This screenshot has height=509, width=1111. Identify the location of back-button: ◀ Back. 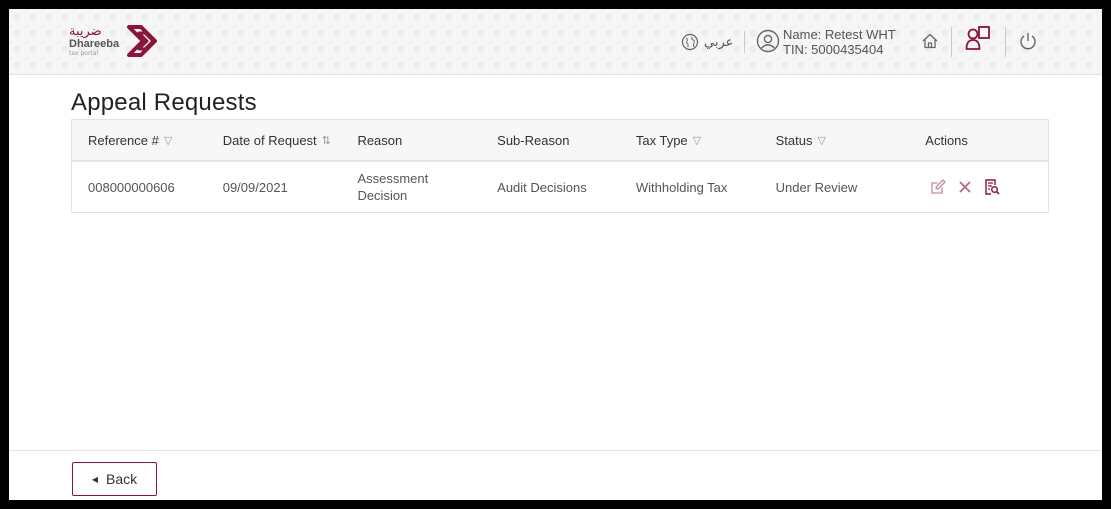
(114, 479).